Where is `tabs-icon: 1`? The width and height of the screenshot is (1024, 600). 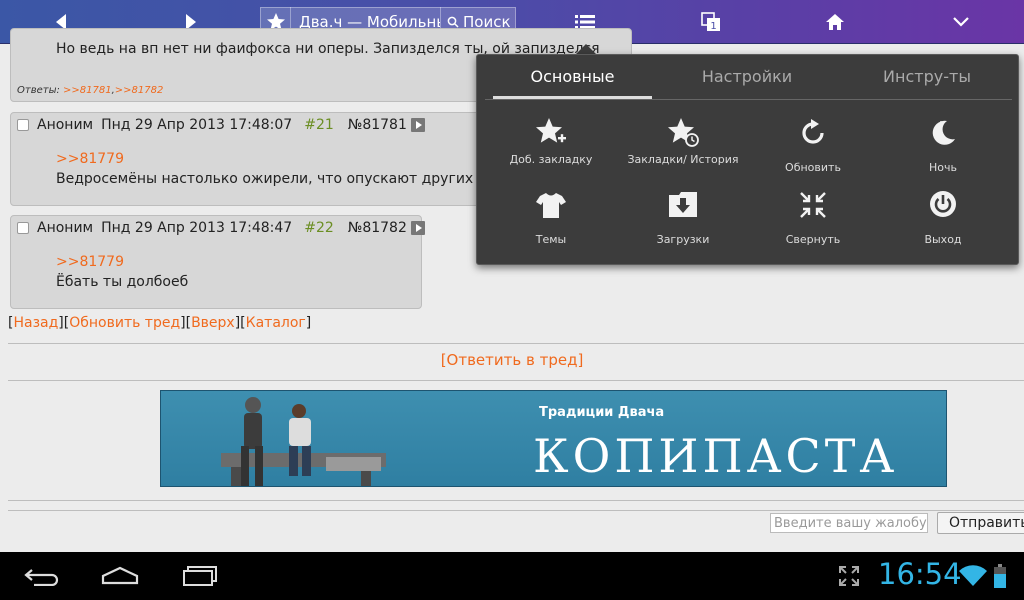 tabs-icon: 1 is located at coordinates (710, 22).